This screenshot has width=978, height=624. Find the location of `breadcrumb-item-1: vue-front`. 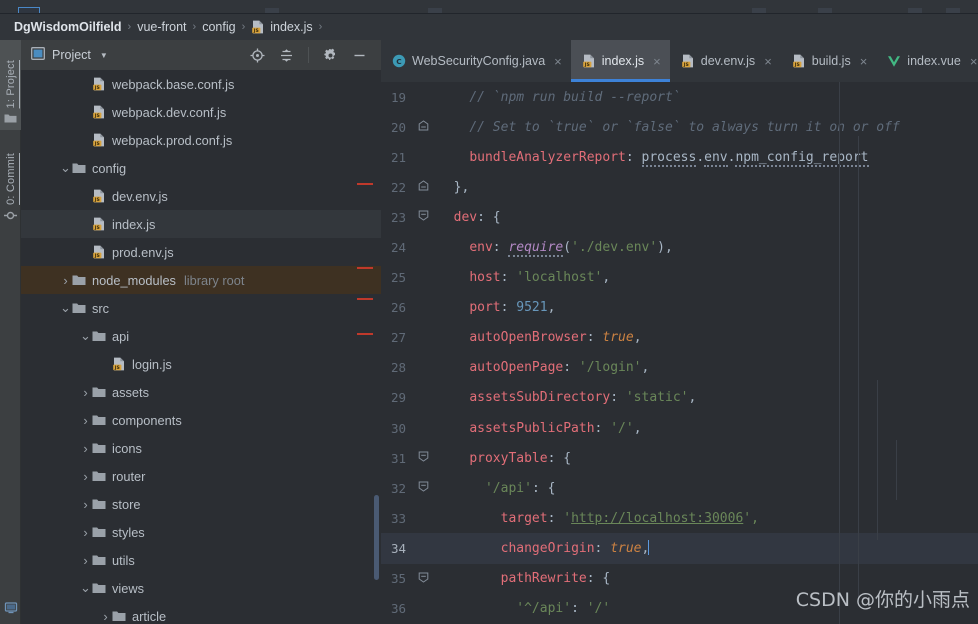

breadcrumb-item-1: vue-front is located at coordinates (161, 27).